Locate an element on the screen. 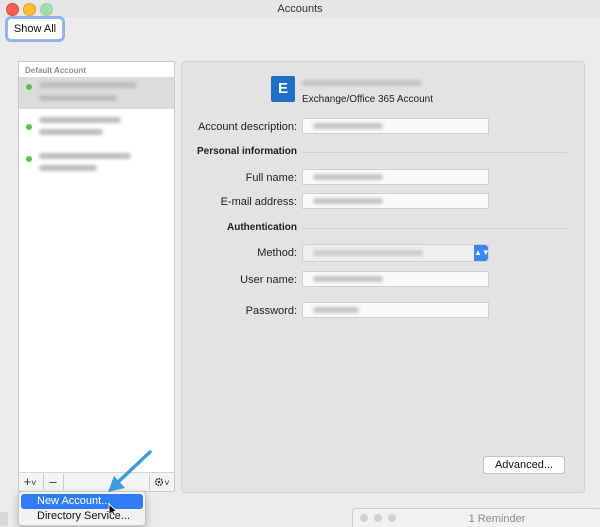  mouse-cursor-icon is located at coordinates (113, 510).